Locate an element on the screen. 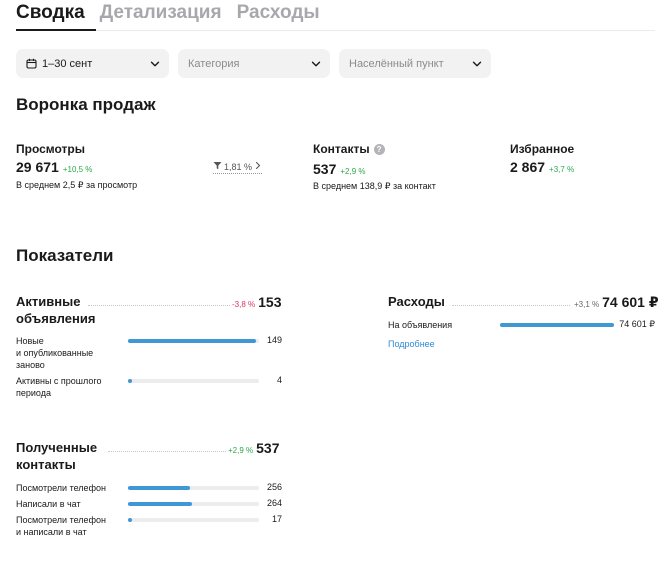 This screenshot has width=671, height=569. filter-bar: 1–30 сент Категория Населённый пункт is located at coordinates (253, 63).